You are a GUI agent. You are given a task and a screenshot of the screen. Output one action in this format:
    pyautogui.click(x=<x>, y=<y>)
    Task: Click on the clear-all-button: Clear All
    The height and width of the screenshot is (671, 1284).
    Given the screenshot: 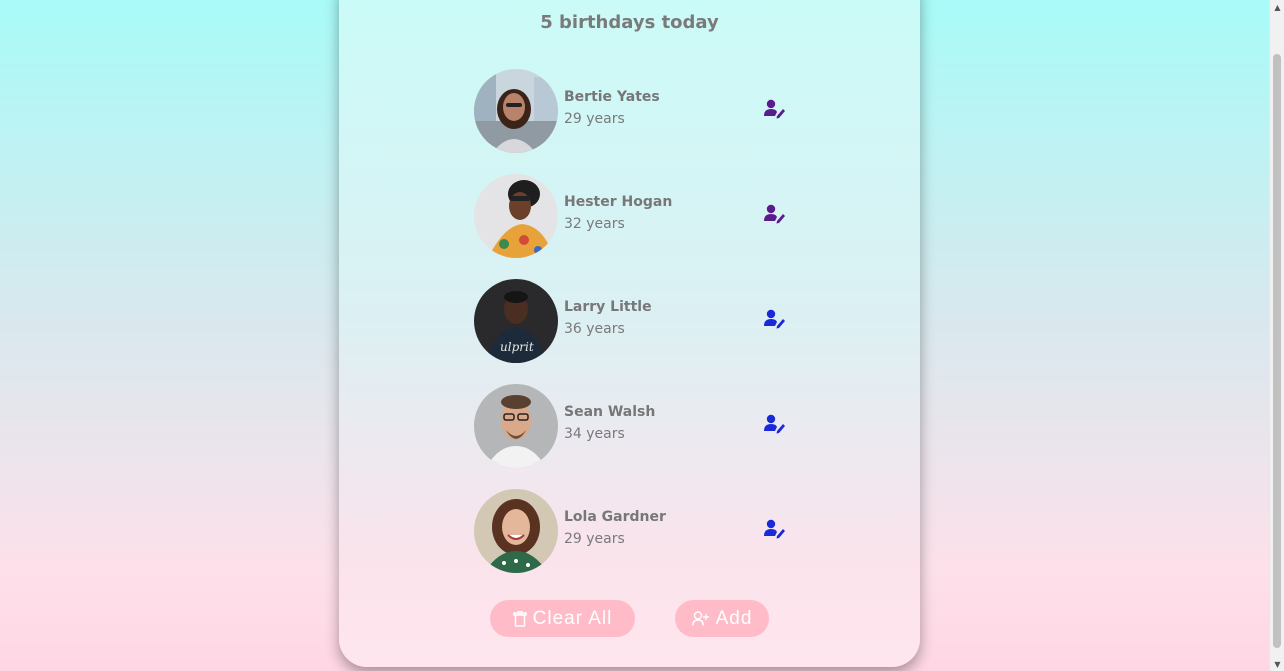 What is the action you would take?
    pyautogui.click(x=562, y=618)
    